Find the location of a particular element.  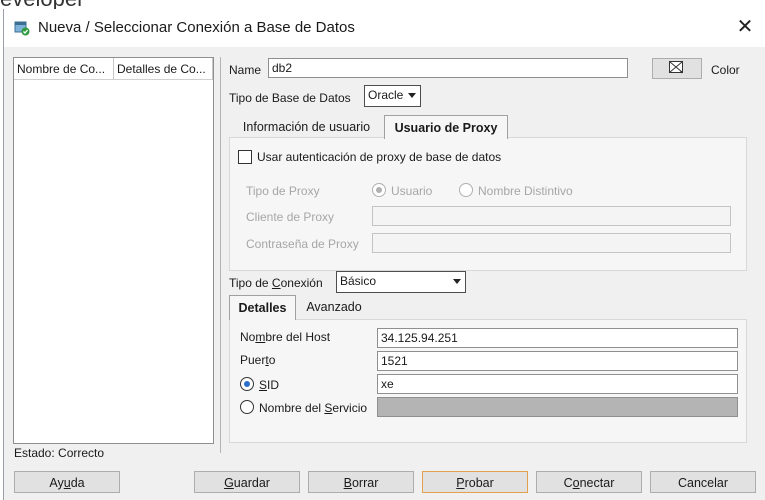

db-type-label: Tipo de Base de Datos is located at coordinates (290, 98).